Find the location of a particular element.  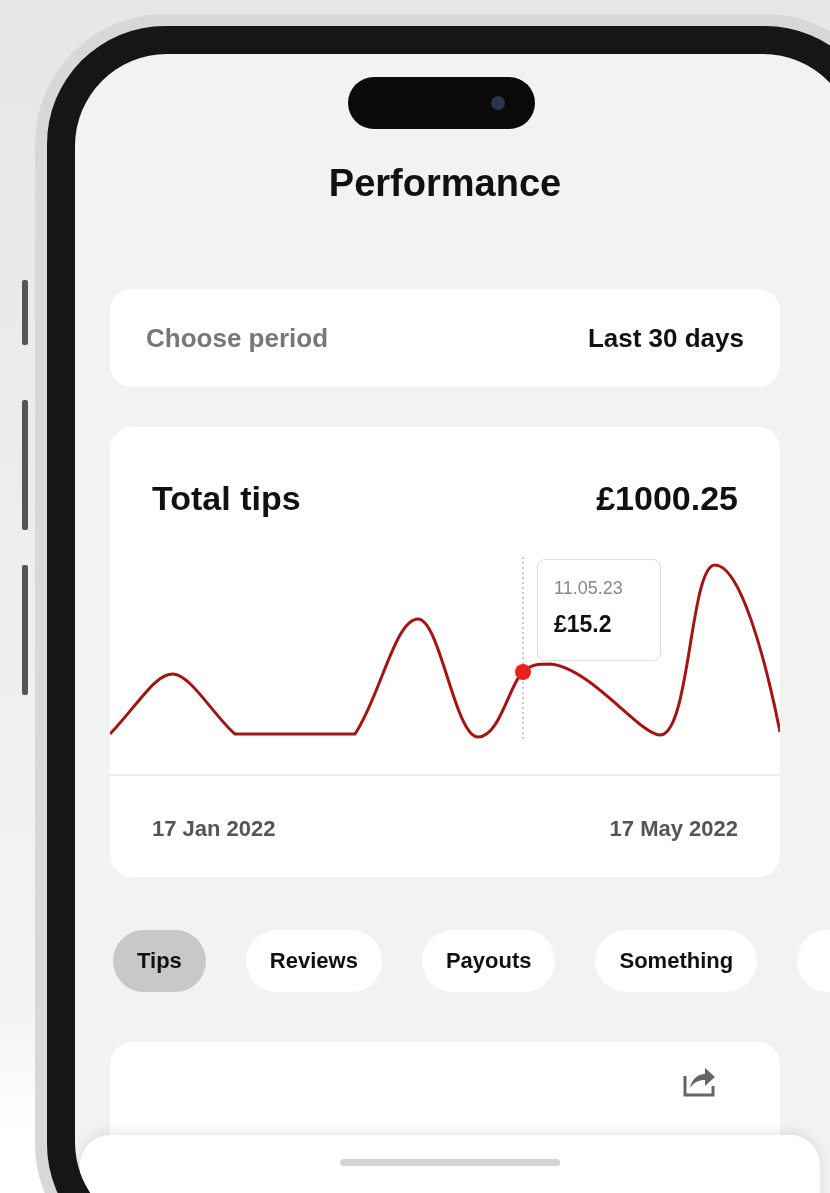

total-amount: £1000.25 is located at coordinates (667, 498).